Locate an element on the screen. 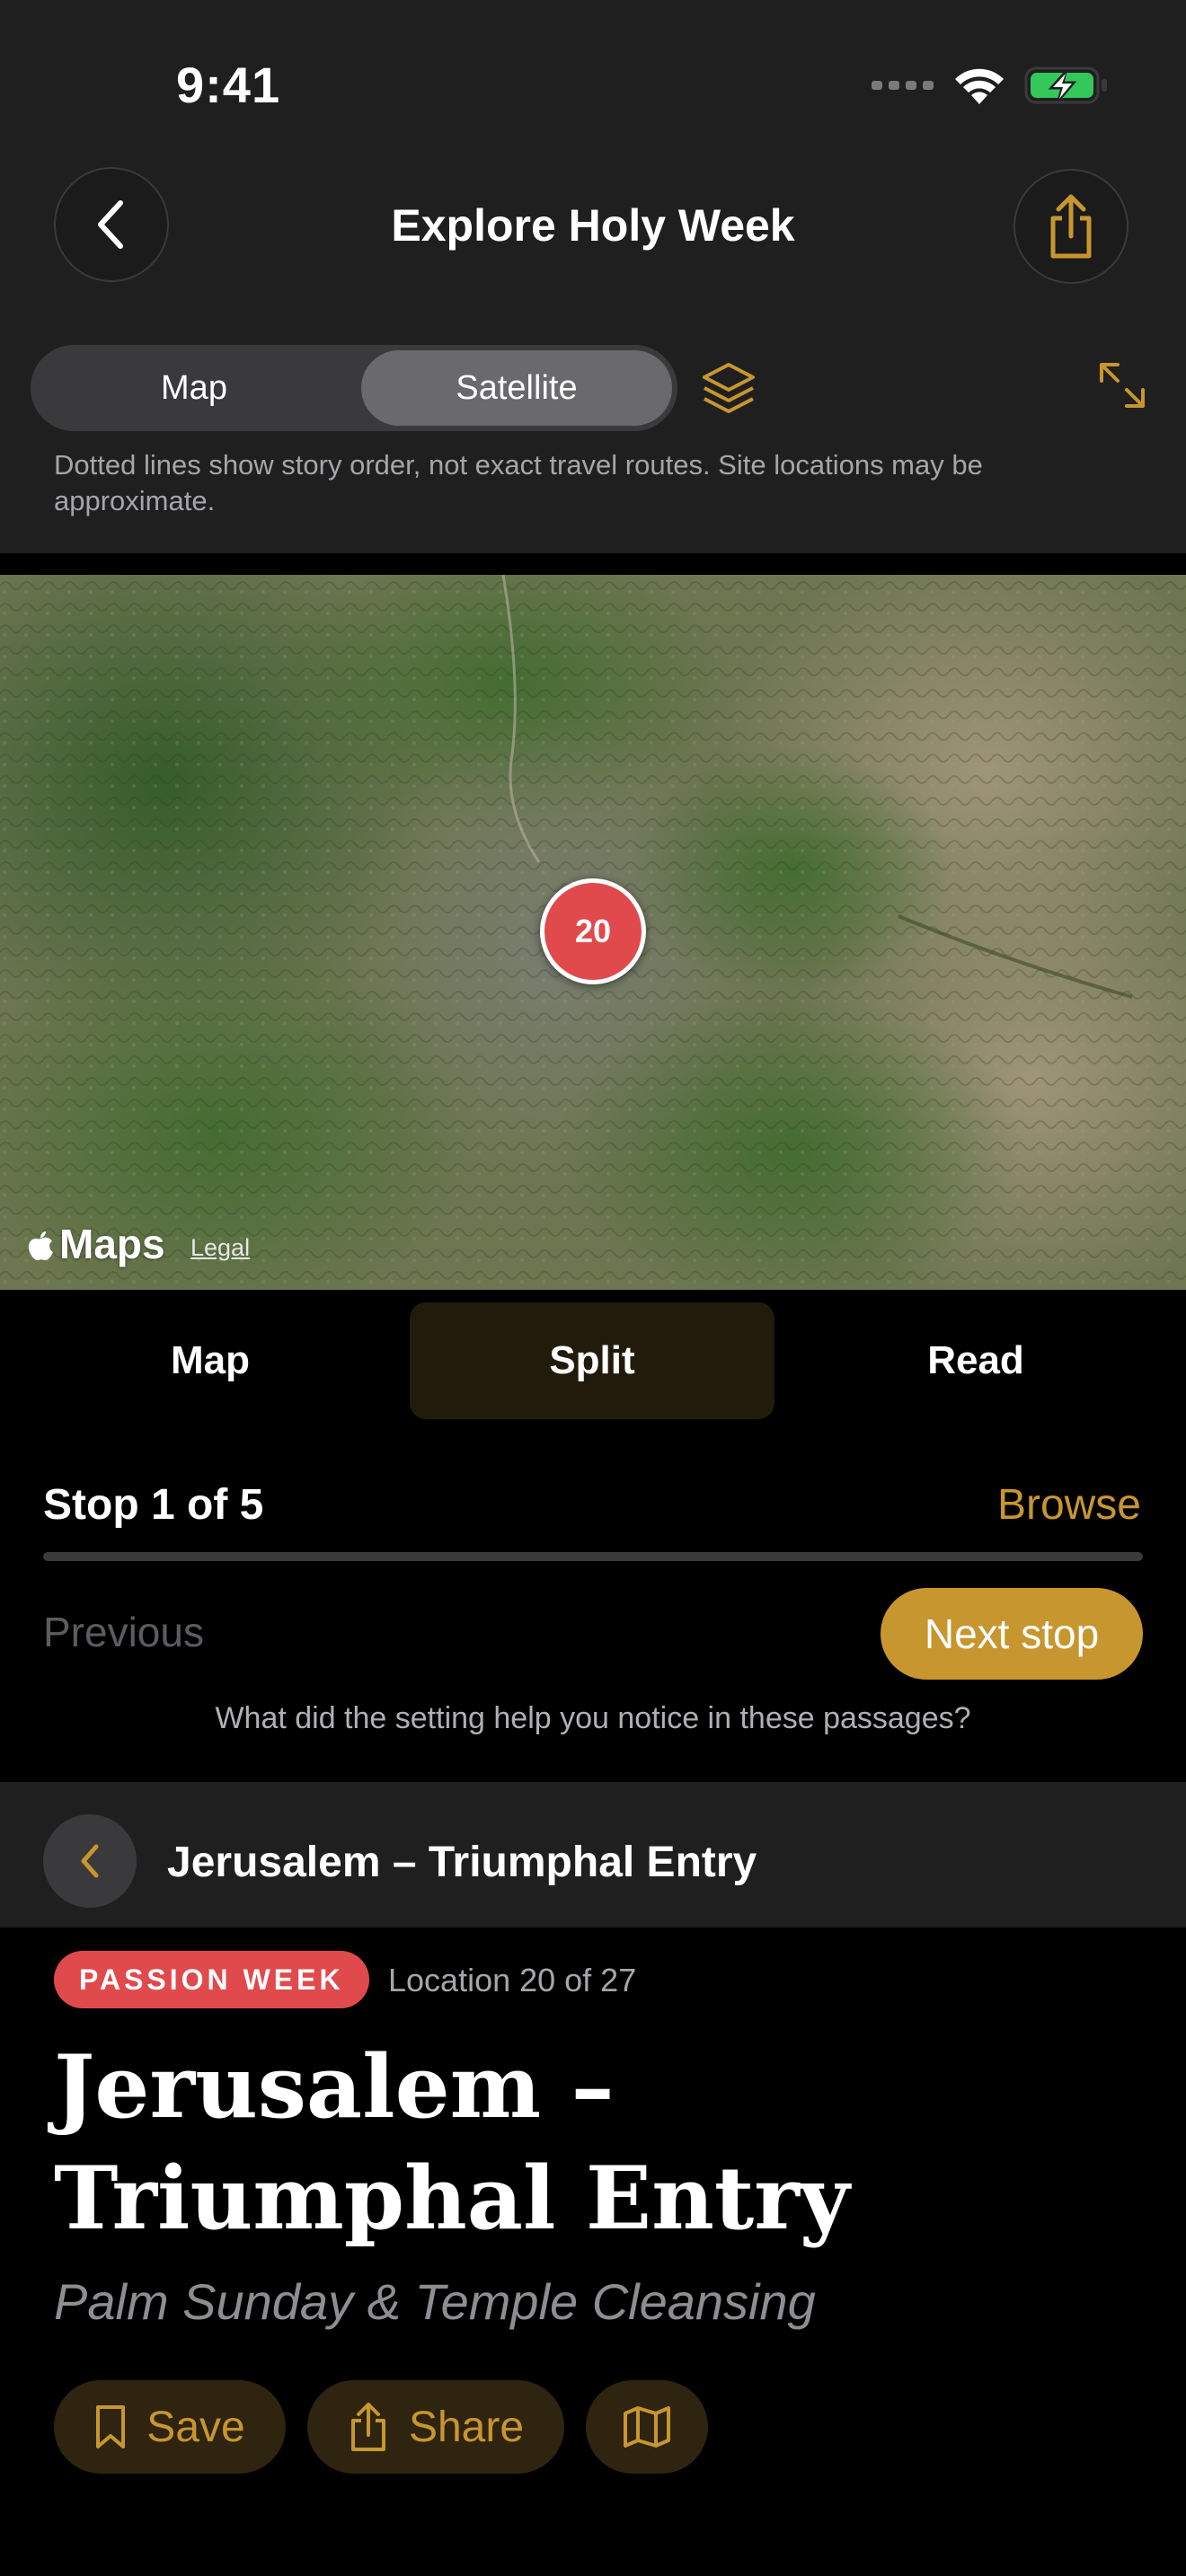 The height and width of the screenshot is (2576, 1186). location-bar-title: Jerusalem – Triumphal Entry is located at coordinates (462, 1862).